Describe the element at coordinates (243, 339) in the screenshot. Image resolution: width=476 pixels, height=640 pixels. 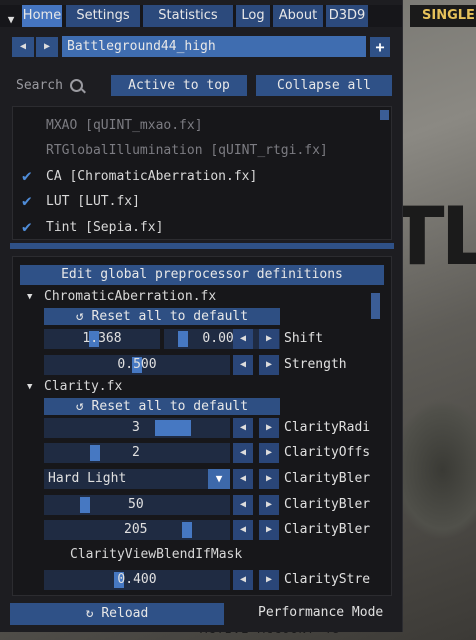
I see `ca-shift-decrease: ◀` at that location.